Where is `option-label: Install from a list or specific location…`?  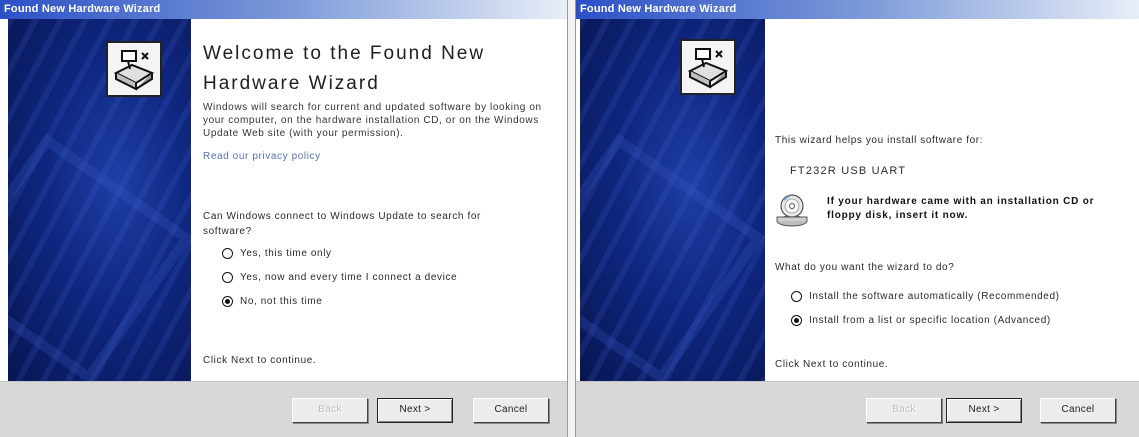
option-label: Install from a list or specific location… is located at coordinates (930, 320).